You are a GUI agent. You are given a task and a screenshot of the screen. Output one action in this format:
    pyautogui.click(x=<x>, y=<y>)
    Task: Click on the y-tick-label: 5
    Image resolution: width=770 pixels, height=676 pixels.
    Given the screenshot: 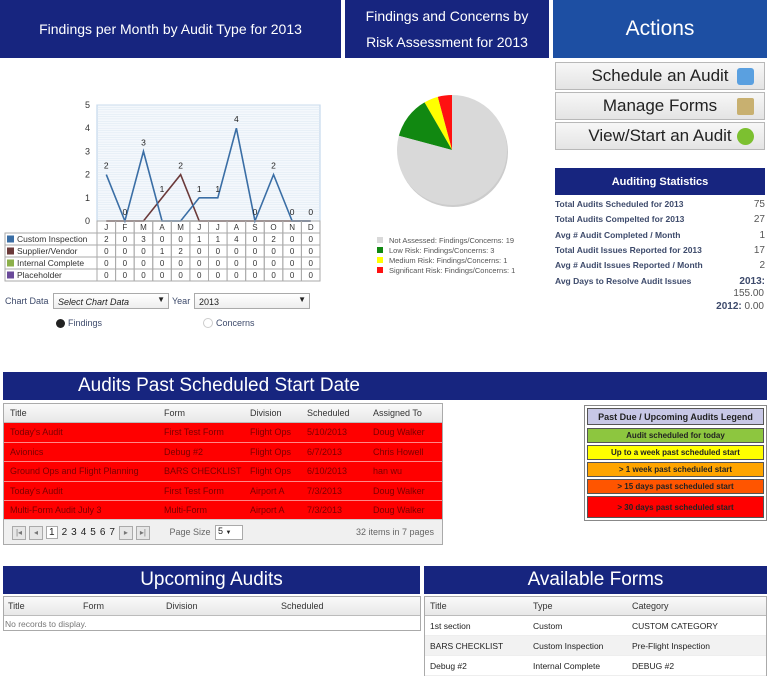 What is the action you would take?
    pyautogui.click(x=87, y=105)
    